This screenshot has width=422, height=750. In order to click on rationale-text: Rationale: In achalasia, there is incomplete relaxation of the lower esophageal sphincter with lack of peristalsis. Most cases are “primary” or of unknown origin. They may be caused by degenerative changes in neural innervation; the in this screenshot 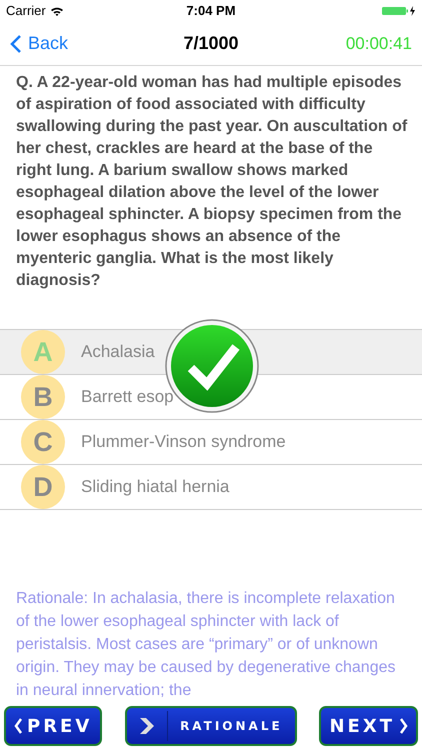, I will do `click(206, 645)`.